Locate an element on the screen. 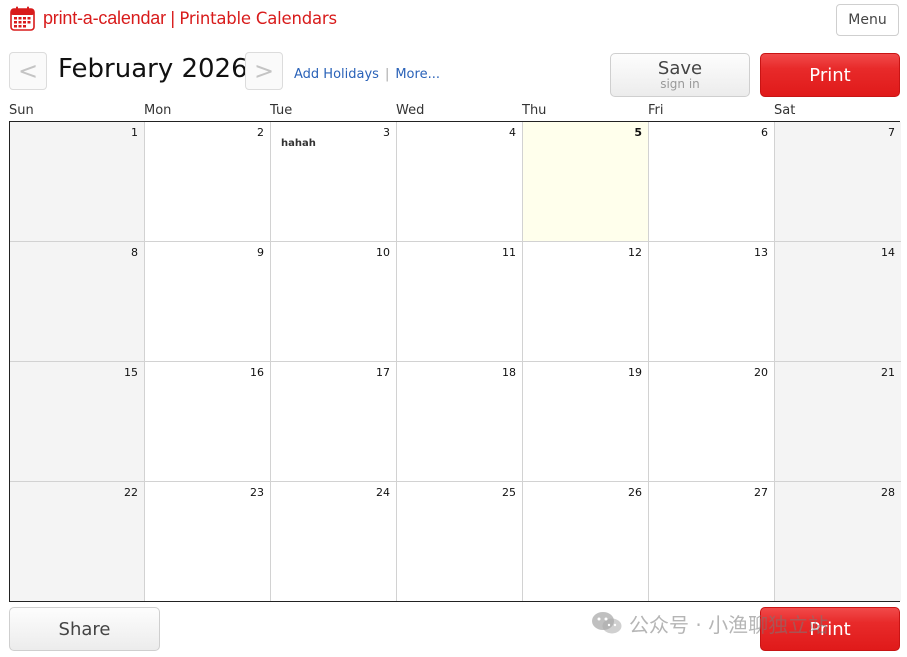  print-button-top: Print is located at coordinates (830, 75).